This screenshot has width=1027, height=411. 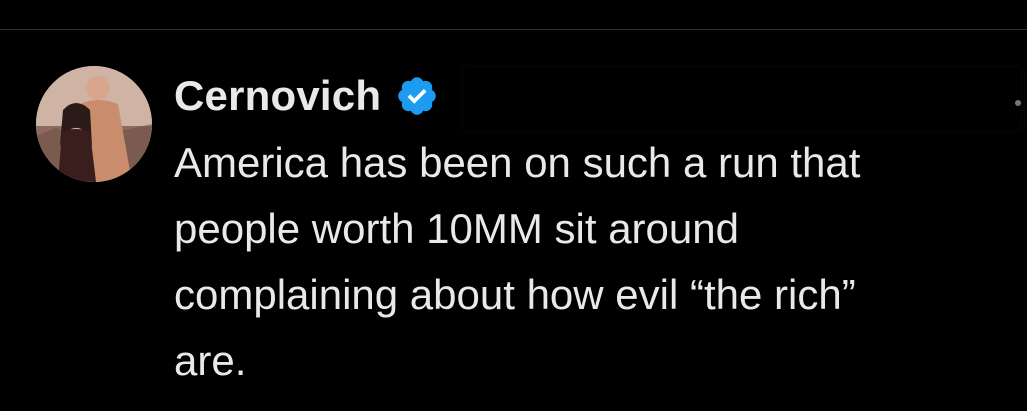 I want to click on top-divider, so click(x=513, y=29).